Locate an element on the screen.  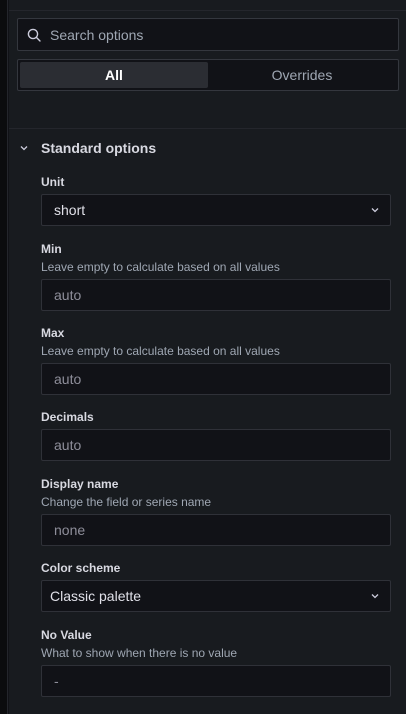
no-value-label: No Value is located at coordinates (66, 635).